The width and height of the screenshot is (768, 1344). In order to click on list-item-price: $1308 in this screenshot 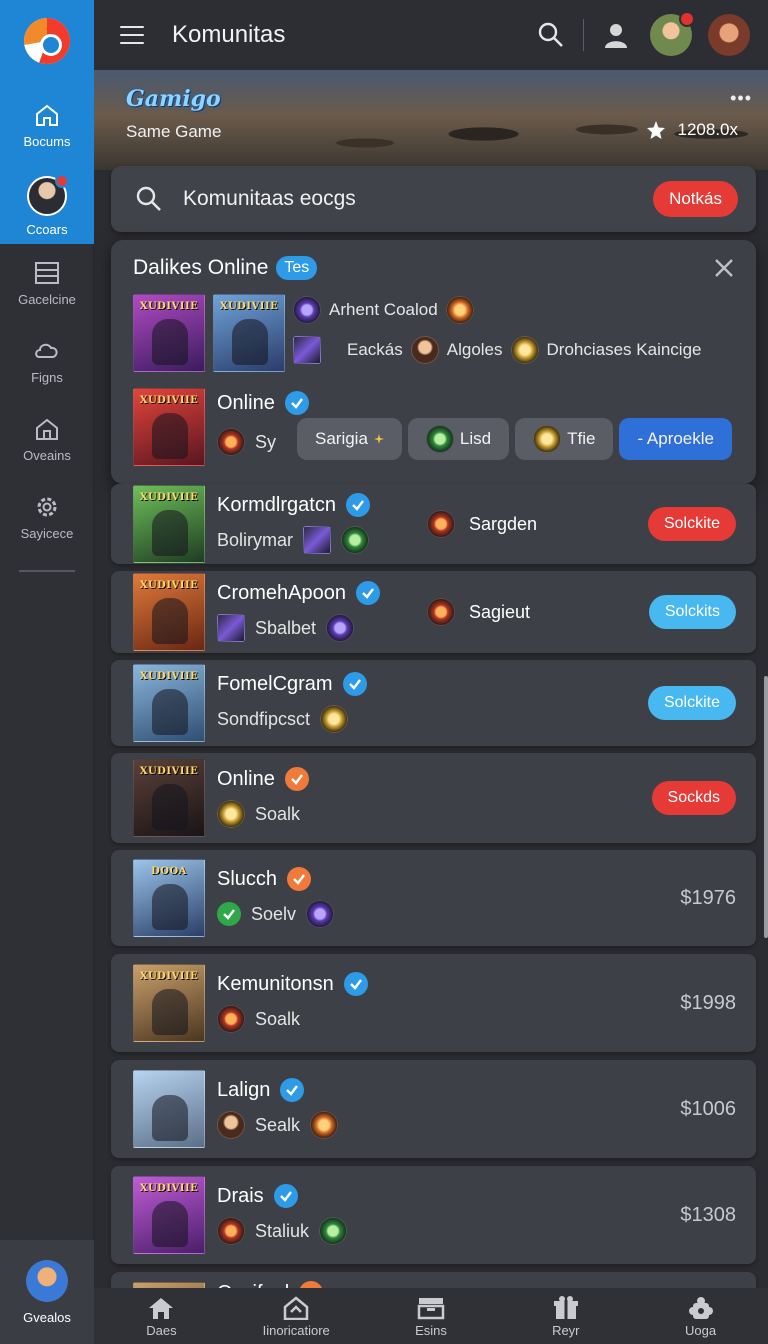, I will do `click(708, 1214)`.